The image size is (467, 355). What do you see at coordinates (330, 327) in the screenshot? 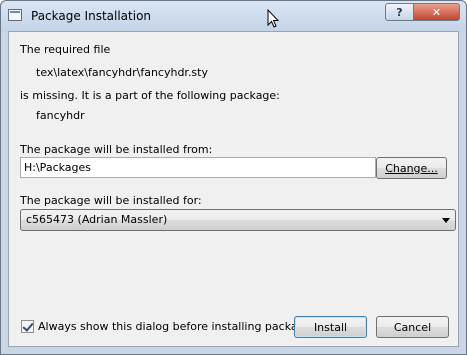
I see `install-button: Install` at bounding box center [330, 327].